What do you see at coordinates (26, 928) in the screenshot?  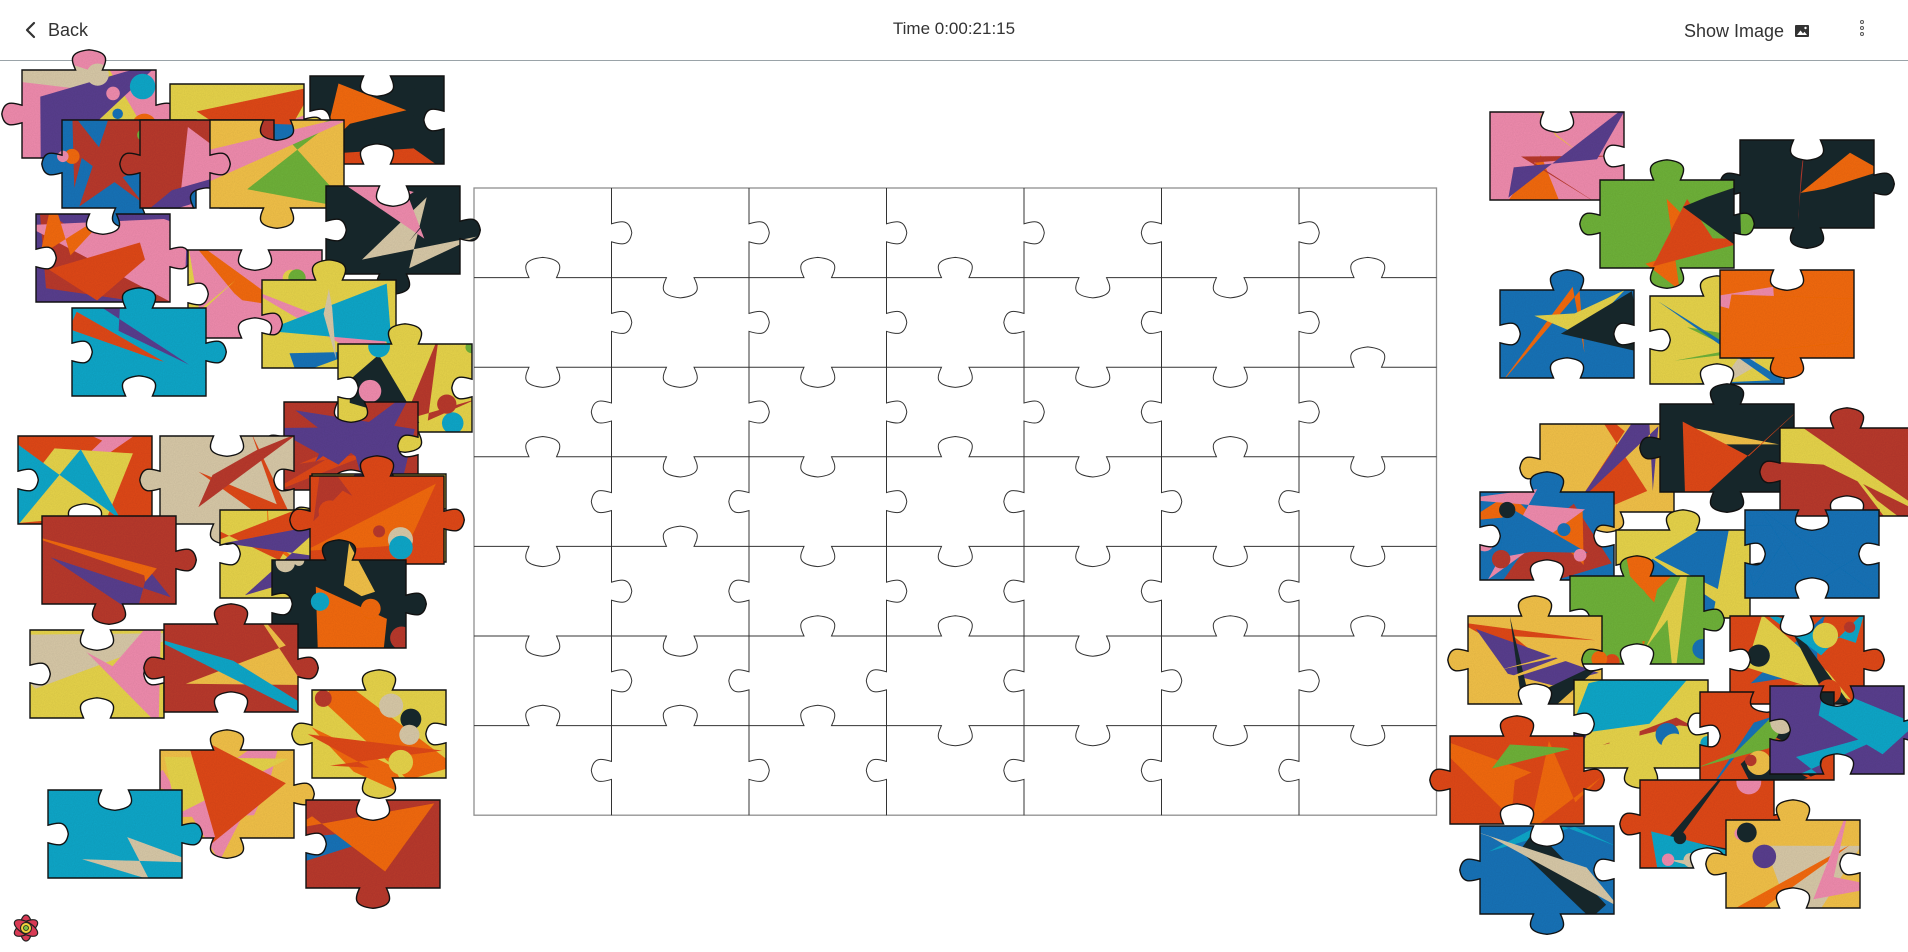 I see `flower-logo-icon` at bounding box center [26, 928].